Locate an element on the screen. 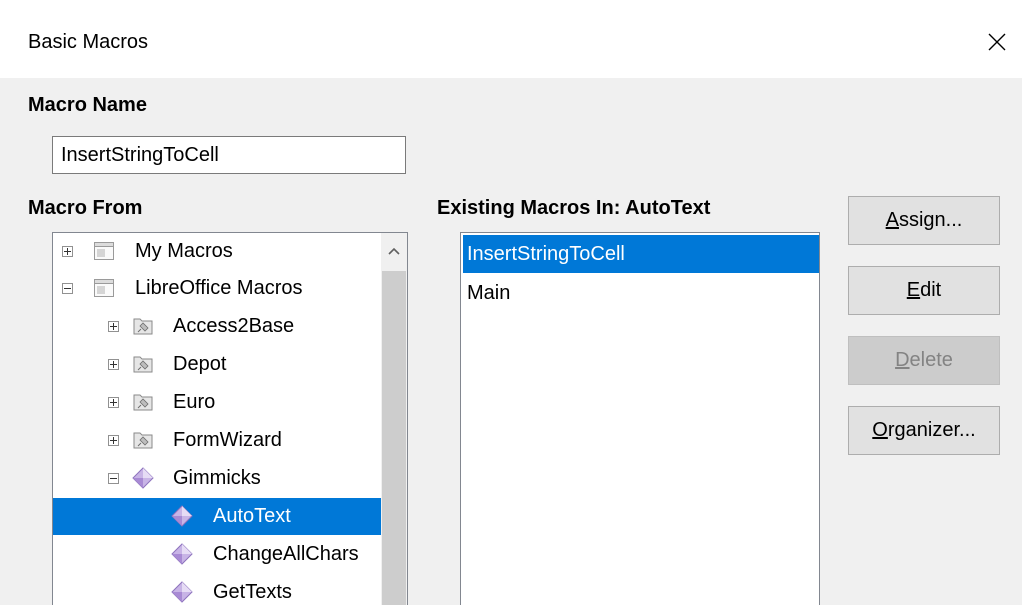  tree-item-access2base: Access2Base is located at coordinates (217, 326).